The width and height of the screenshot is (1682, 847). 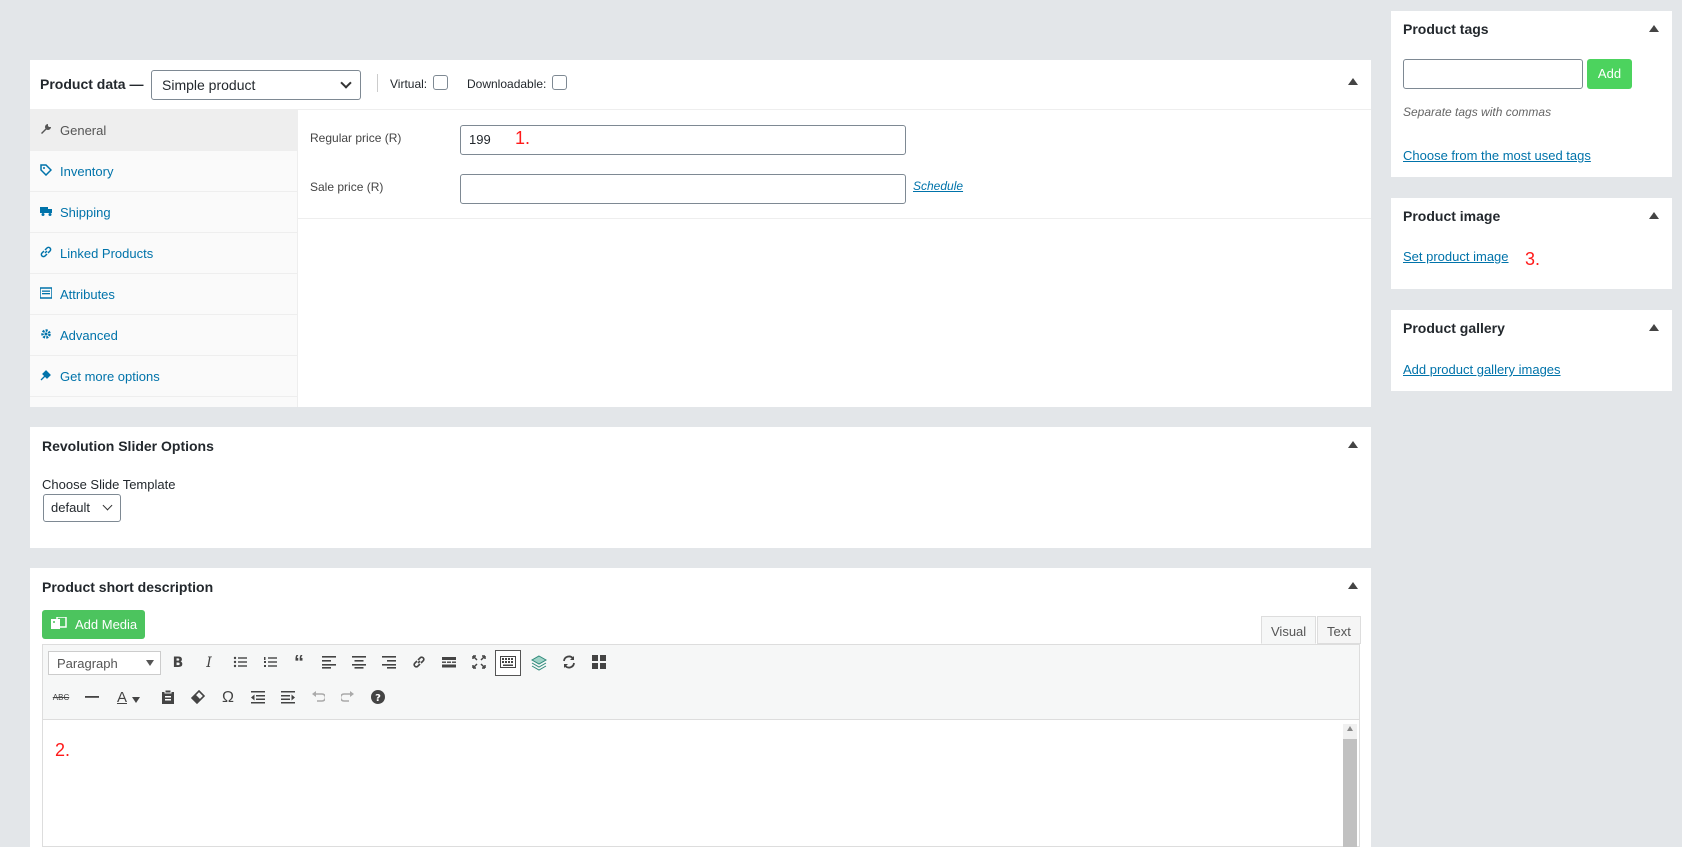 What do you see at coordinates (228, 698) in the screenshot?
I see `special-character-icon: Ω` at bounding box center [228, 698].